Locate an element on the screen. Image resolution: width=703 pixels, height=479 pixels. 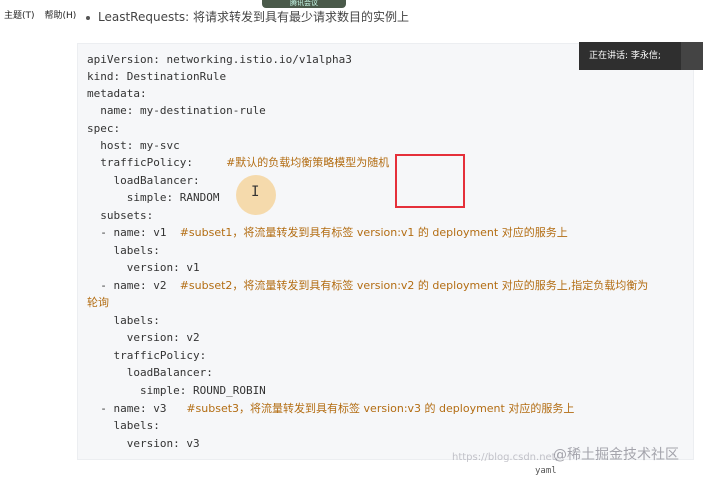
annotation-box is located at coordinates (430, 181).